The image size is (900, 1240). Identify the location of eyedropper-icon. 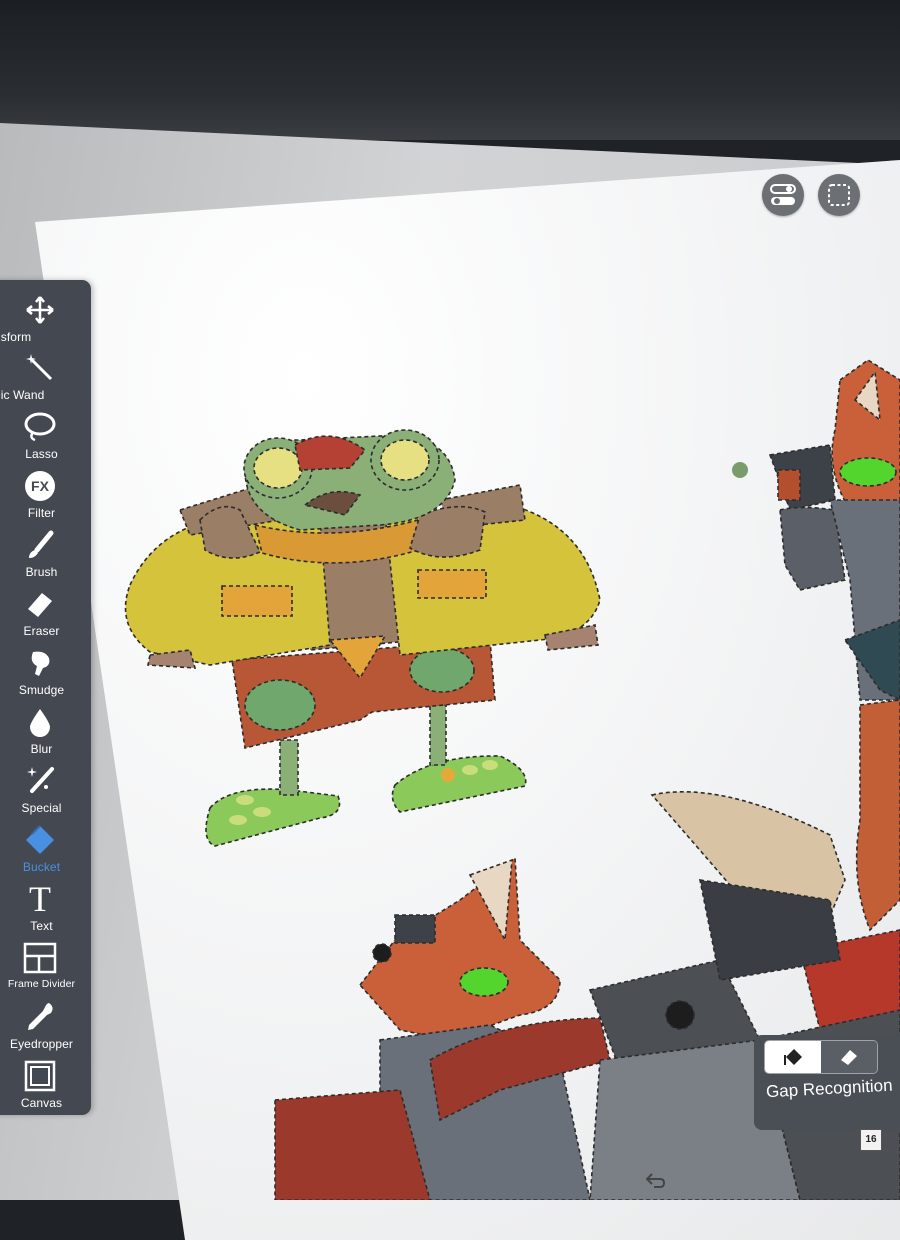
(40, 1017).